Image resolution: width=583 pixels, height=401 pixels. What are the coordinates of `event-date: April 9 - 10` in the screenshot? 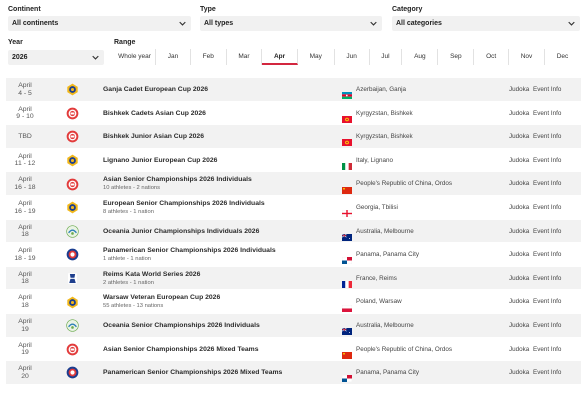 It's located at (25, 113).